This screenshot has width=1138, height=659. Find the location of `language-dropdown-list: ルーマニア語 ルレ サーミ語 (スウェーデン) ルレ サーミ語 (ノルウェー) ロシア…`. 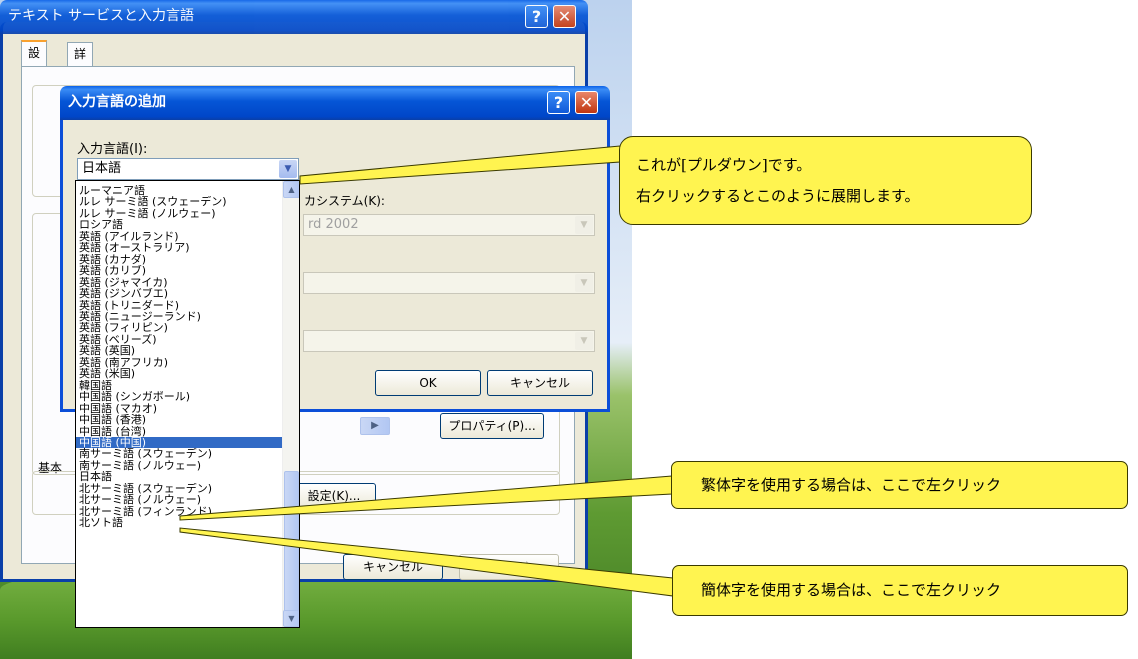

language-dropdown-list: ルーマニア語 ルレ サーミ語 (スウェーデン) ルレ サーミ語 (ノルウェー) ロシア… is located at coordinates (187, 404).